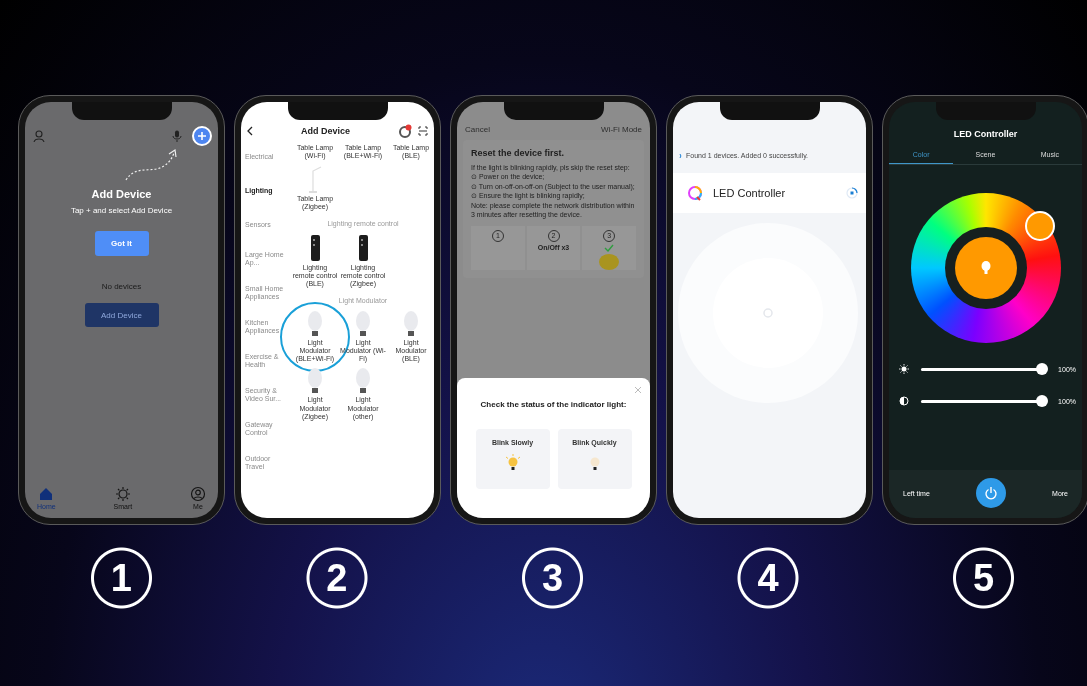 The image size is (1087, 686). What do you see at coordinates (695, 193) in the screenshot?
I see `ring-logo-icon` at bounding box center [695, 193].